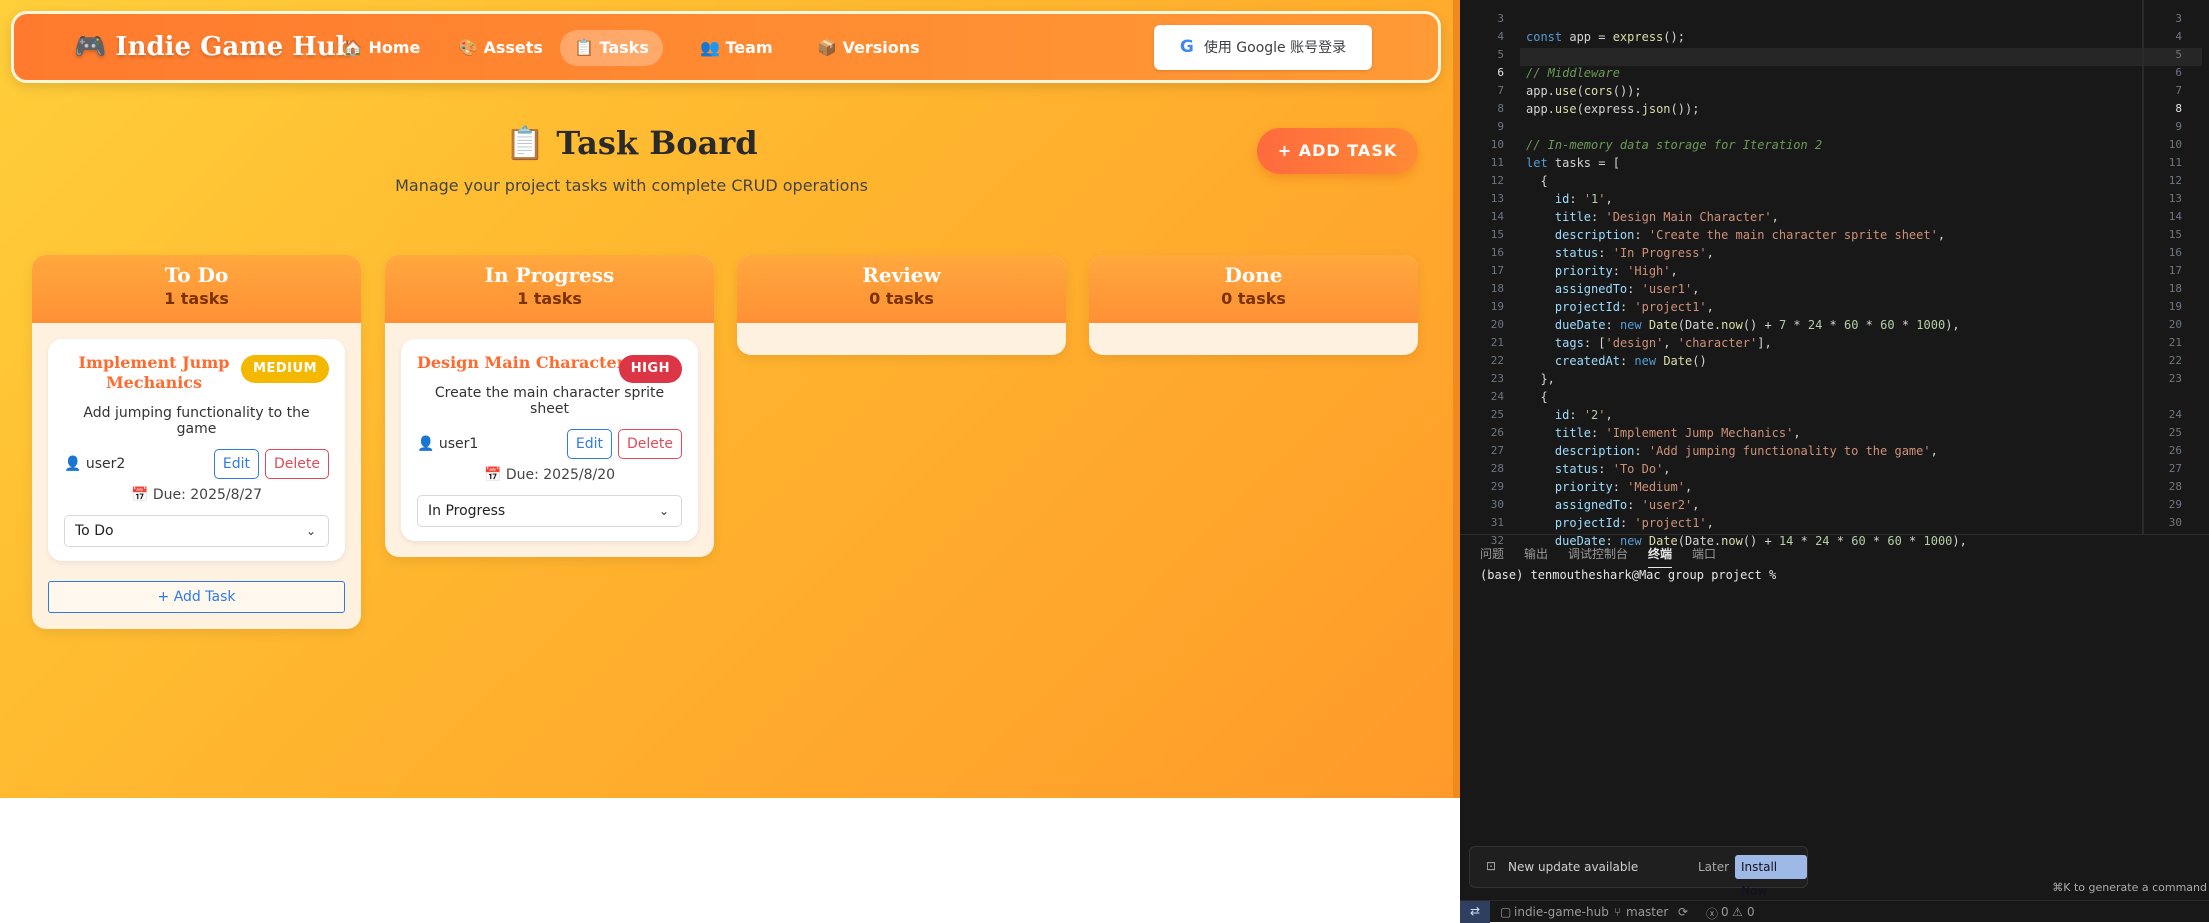 This screenshot has width=2209, height=923. What do you see at coordinates (2178, 54) in the screenshot?
I see `split-line-number: 5` at bounding box center [2178, 54].